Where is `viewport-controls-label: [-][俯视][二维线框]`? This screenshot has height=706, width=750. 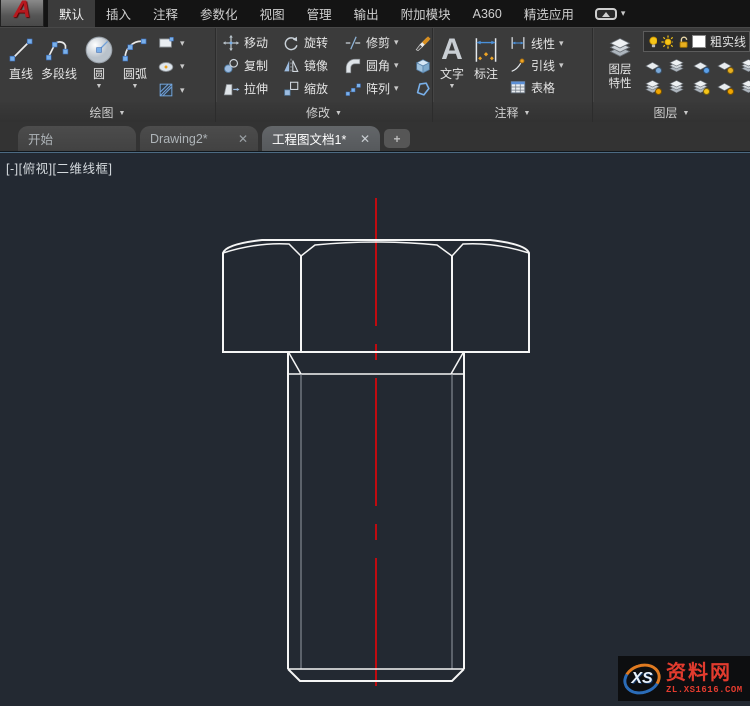
viewport-controls-label: [-][俯视][二维线框] is located at coordinates (59, 167).